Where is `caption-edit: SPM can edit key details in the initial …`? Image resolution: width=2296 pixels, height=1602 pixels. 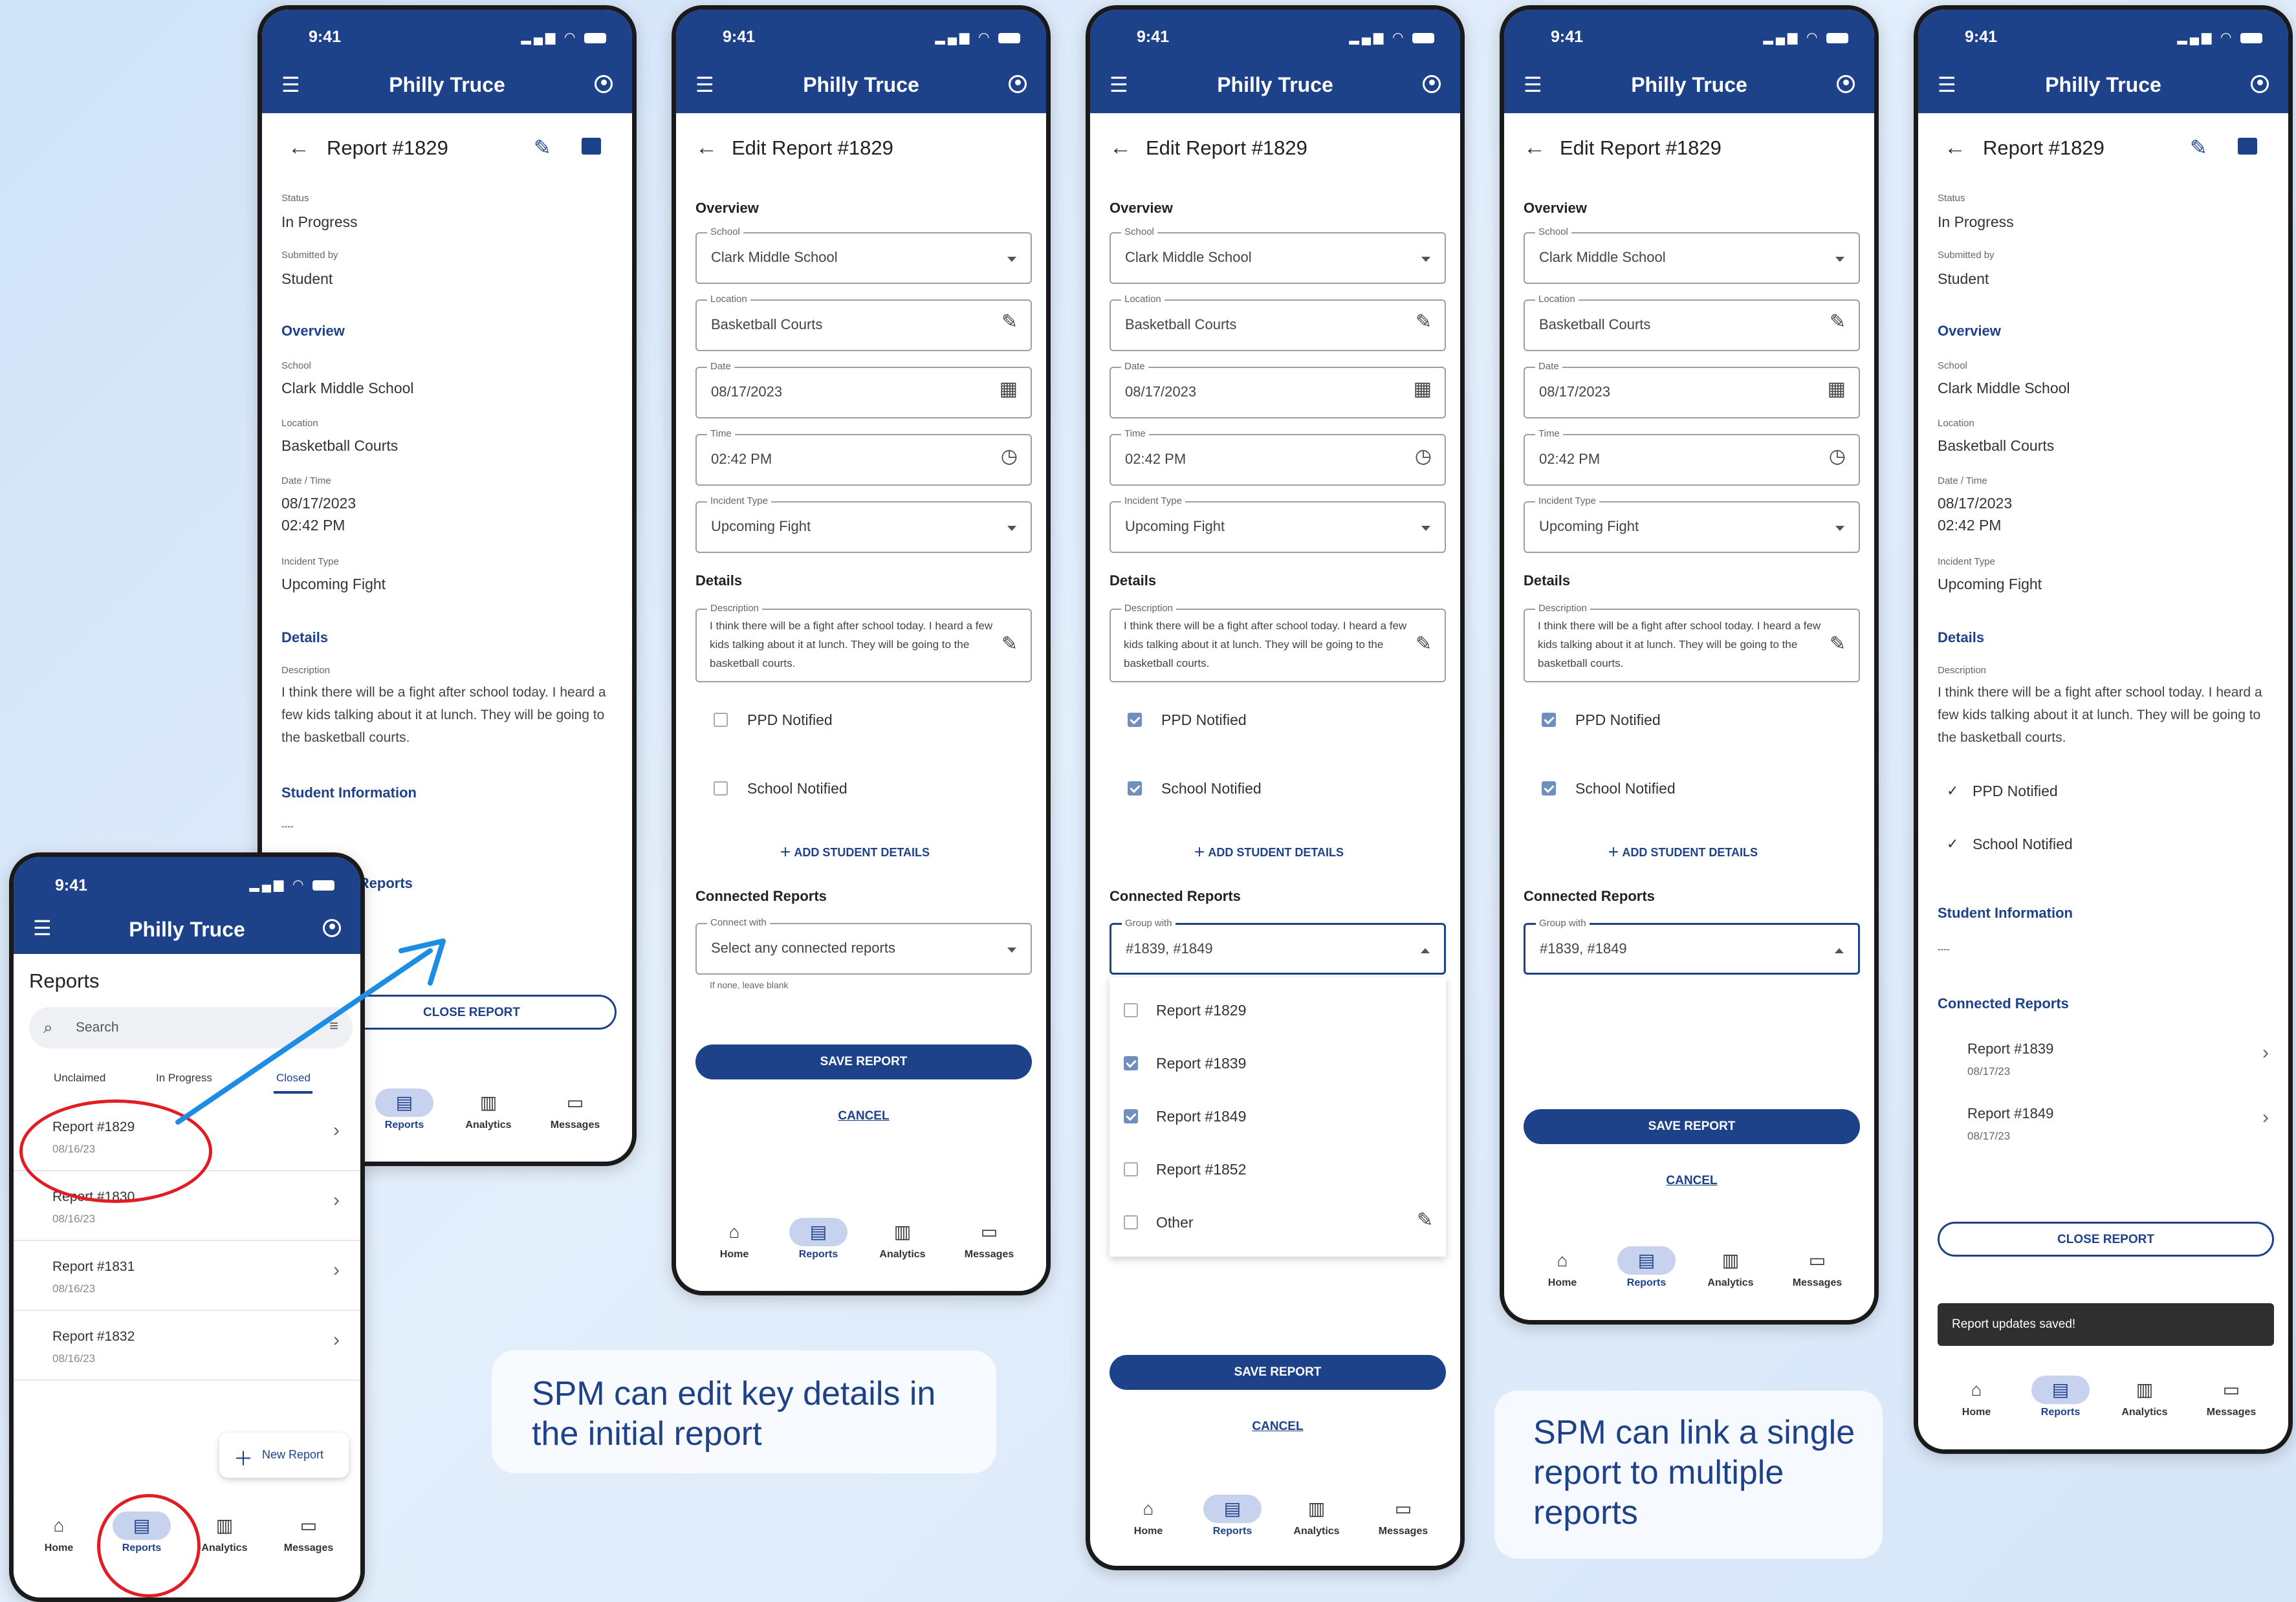 caption-edit: SPM can edit key details in the initial … is located at coordinates (744, 1411).